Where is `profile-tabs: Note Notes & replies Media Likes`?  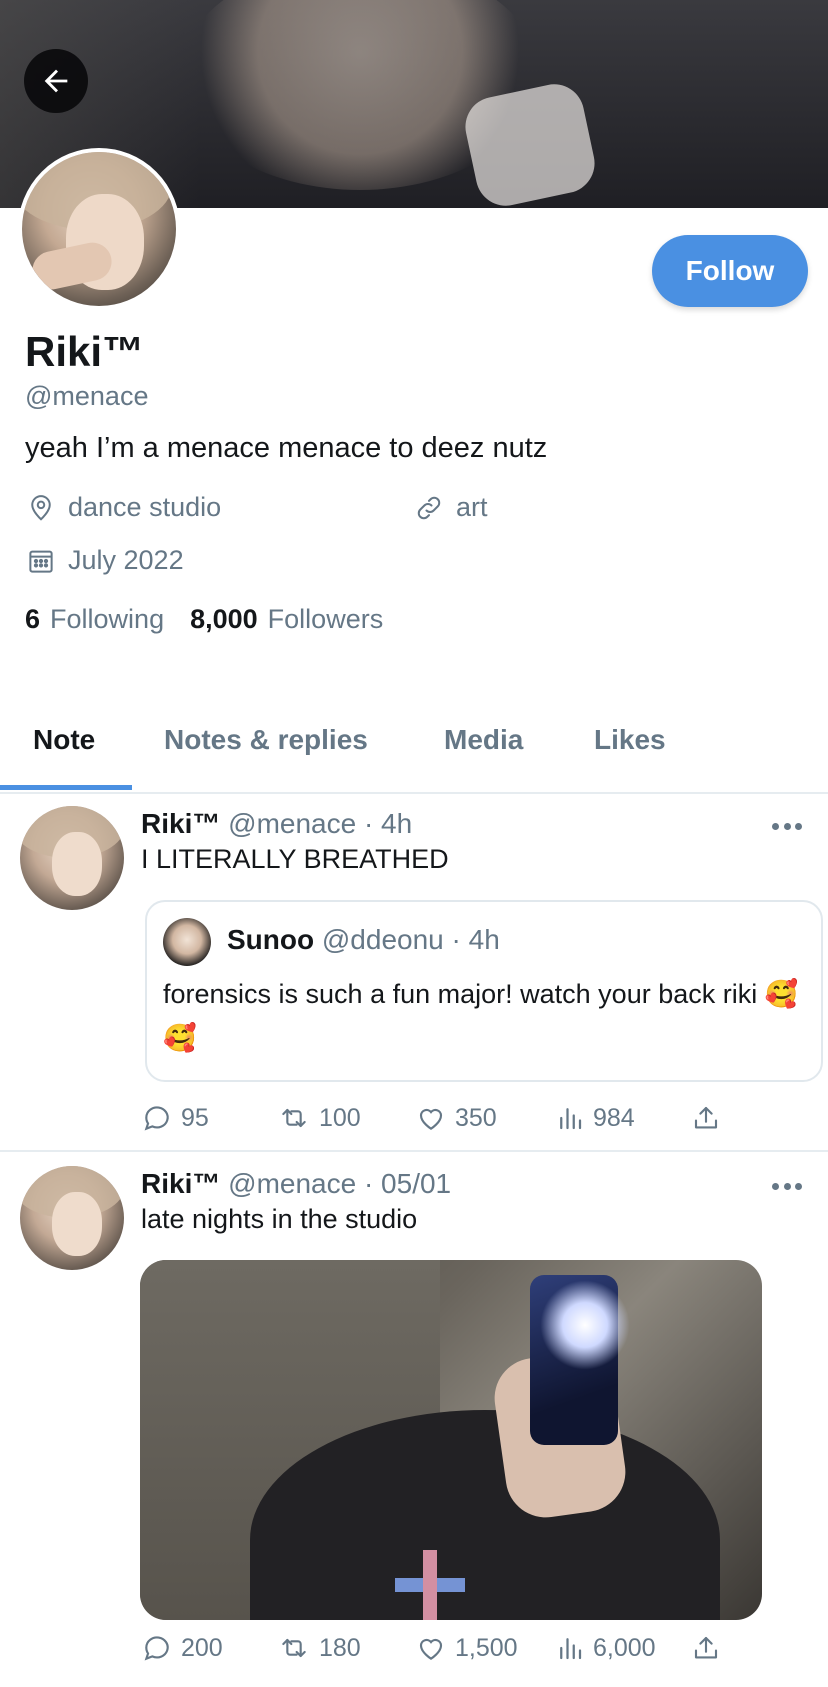 profile-tabs: Note Notes & replies Media Likes is located at coordinates (414, 754).